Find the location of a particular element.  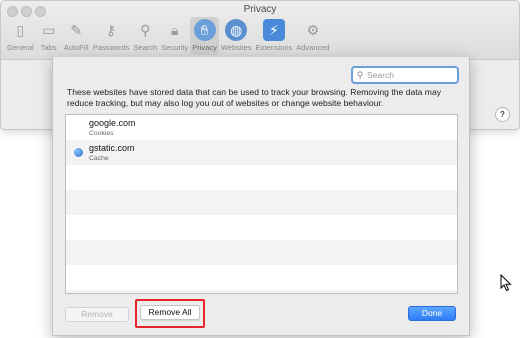

search-input is located at coordinates (412, 75).